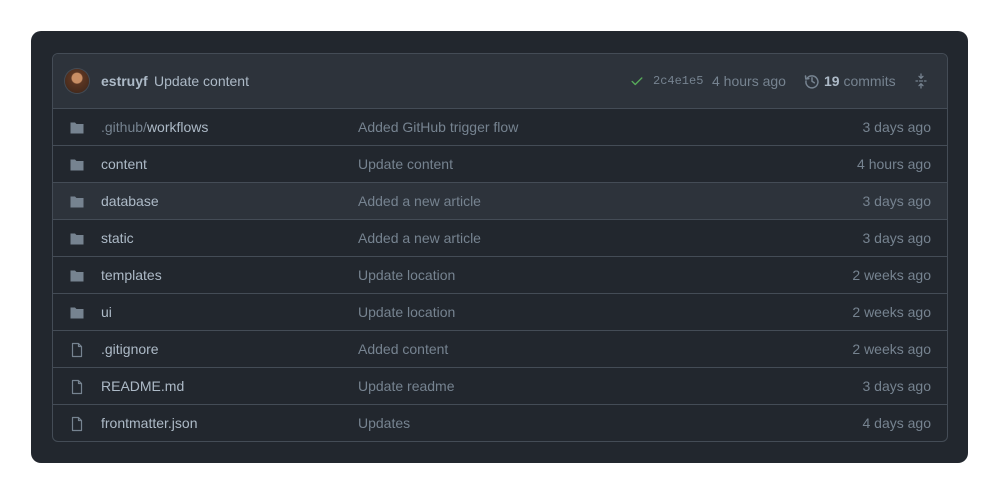  I want to click on file-commit-message: Added GitHub trigger flow, so click(438, 127).